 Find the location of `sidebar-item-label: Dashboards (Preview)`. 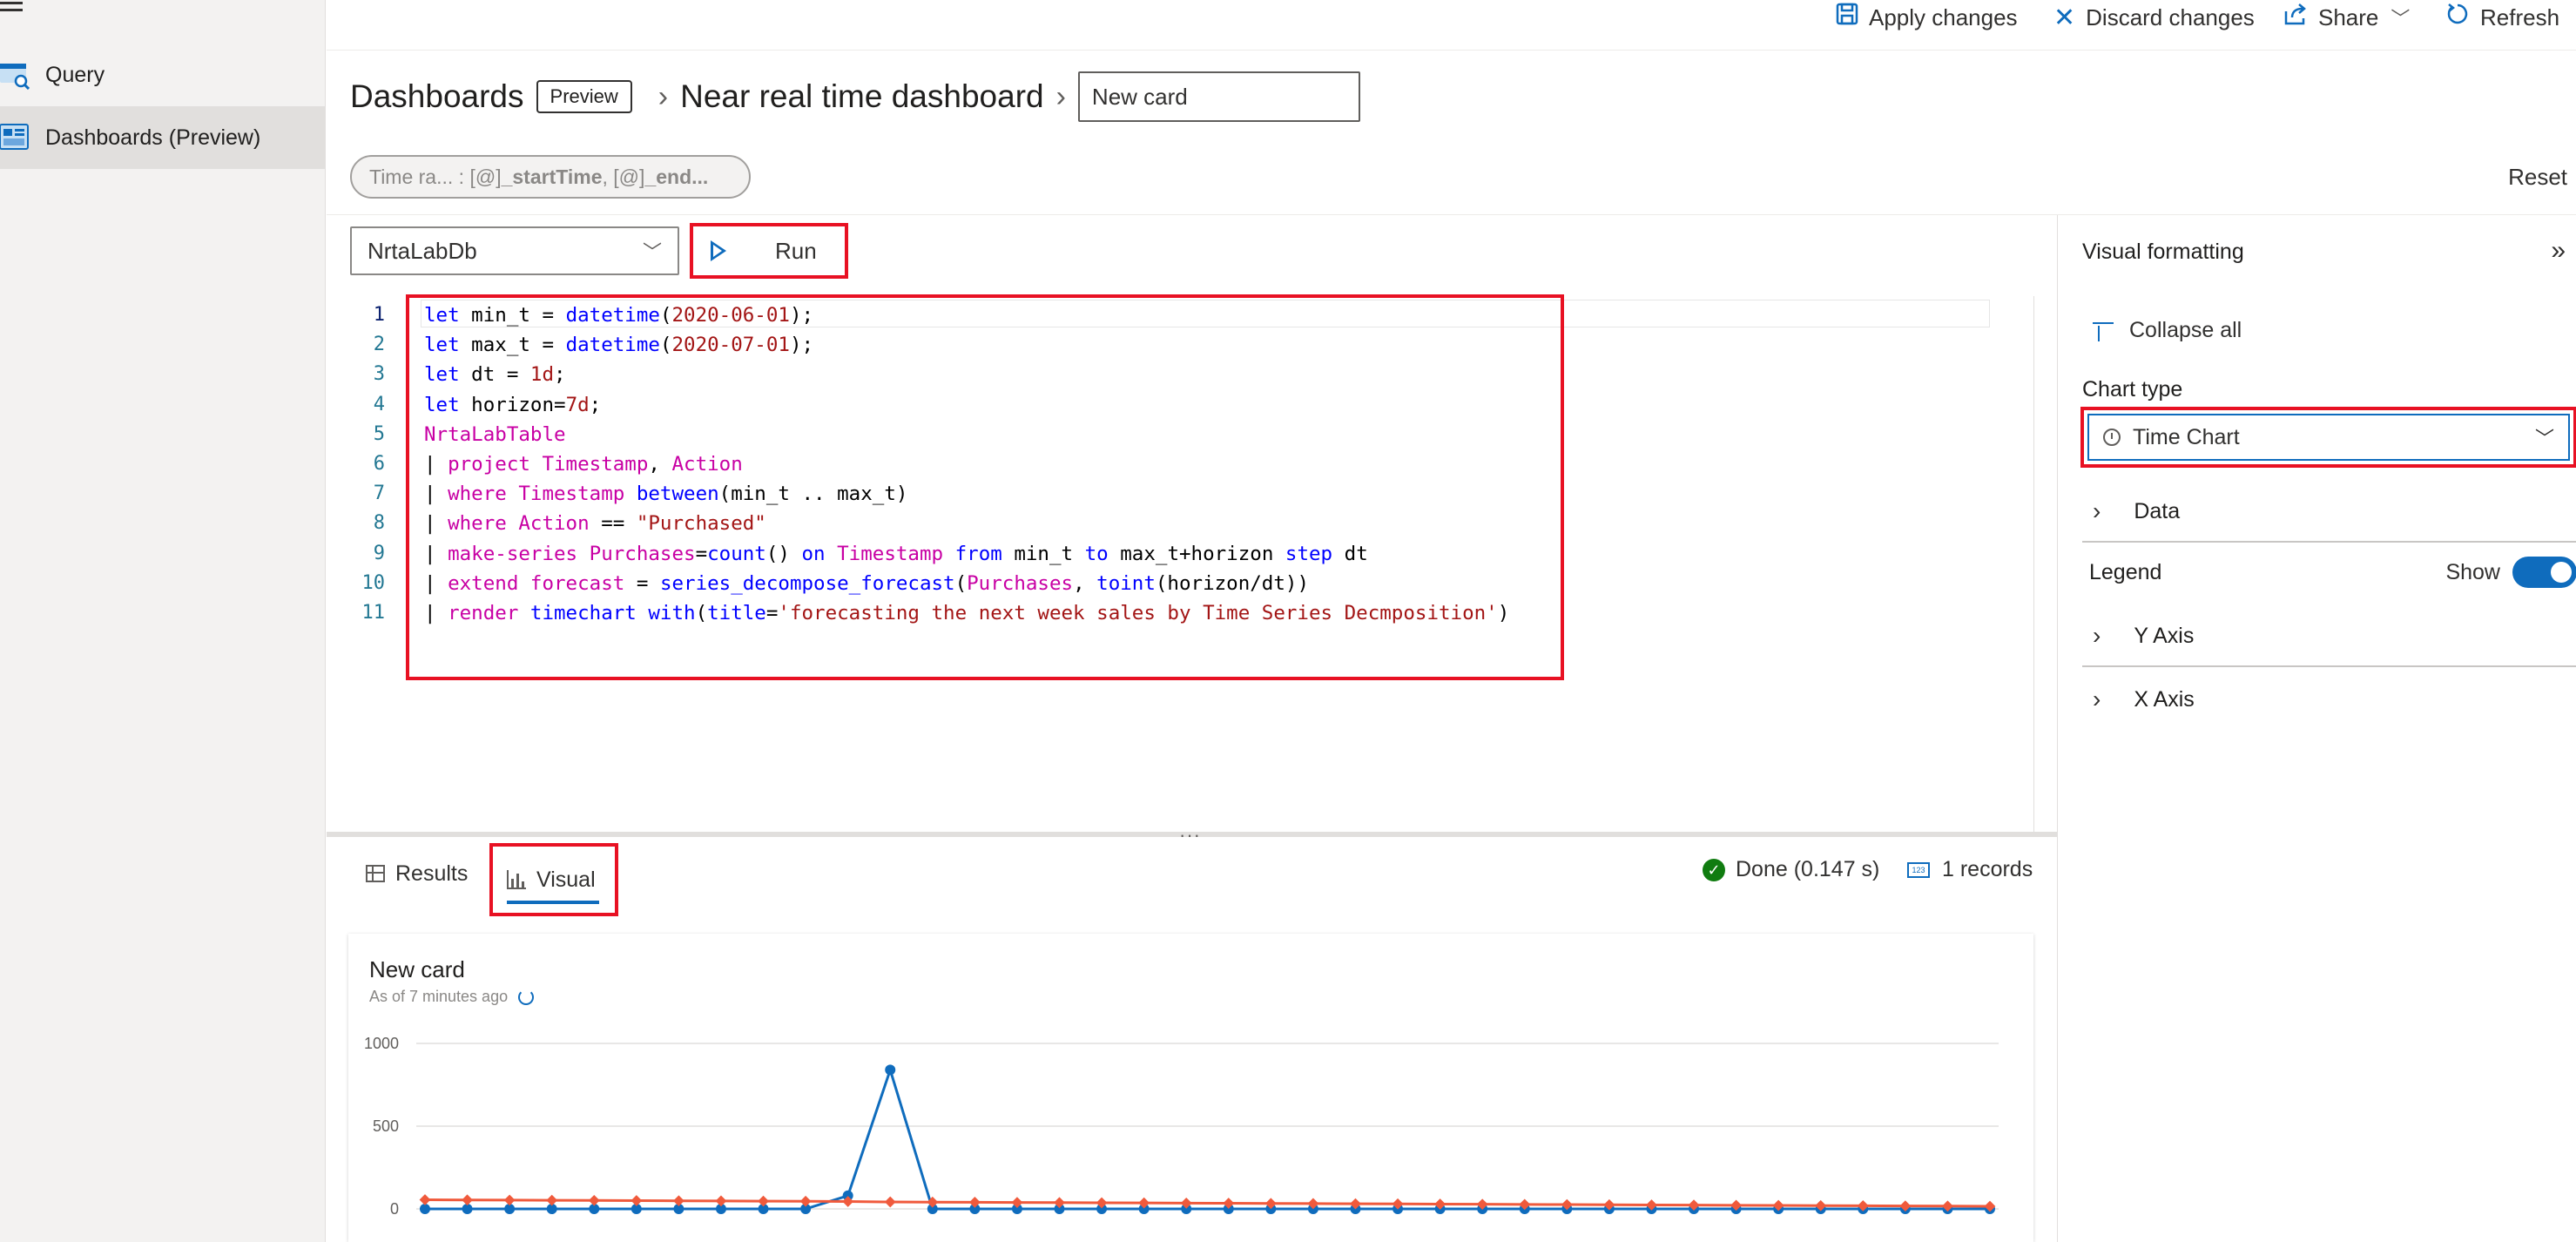

sidebar-item-label: Dashboards (Preview) is located at coordinates (153, 137).